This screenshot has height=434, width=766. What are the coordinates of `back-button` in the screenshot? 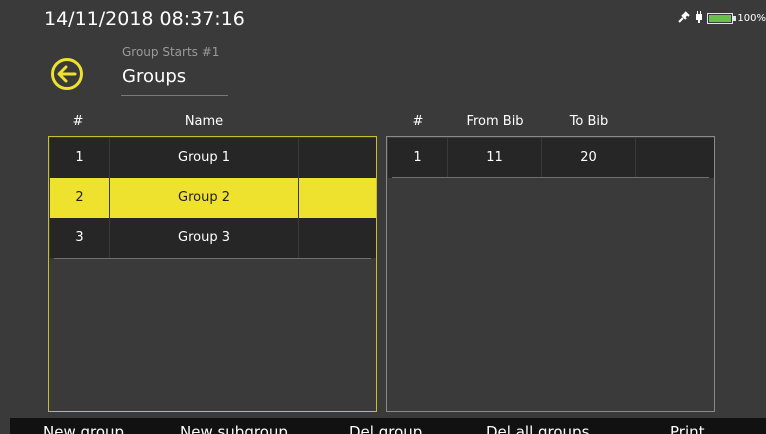 It's located at (67, 74).